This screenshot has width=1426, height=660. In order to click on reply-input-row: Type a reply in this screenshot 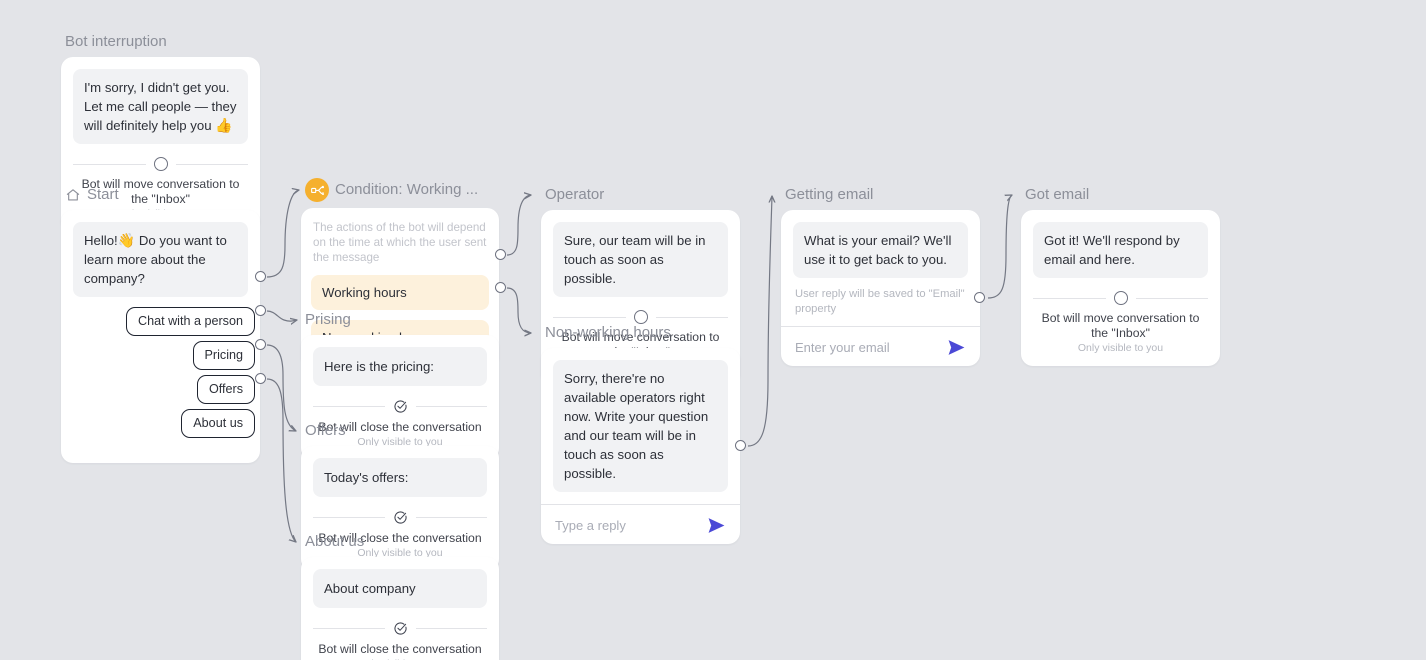, I will do `click(640, 524)`.